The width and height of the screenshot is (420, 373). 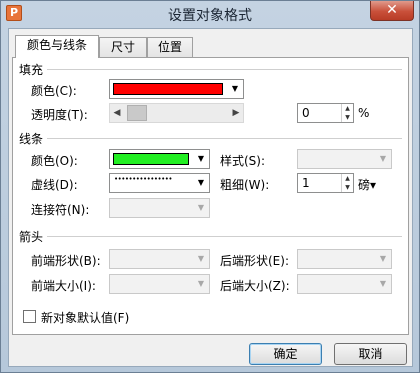 I want to click on transparency-spinner: 0 ▲ ▼, so click(x=325, y=113).